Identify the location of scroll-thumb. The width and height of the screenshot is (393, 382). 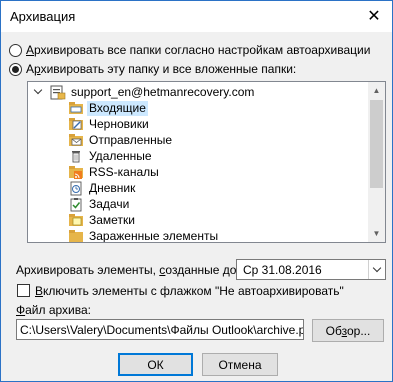
(376, 144).